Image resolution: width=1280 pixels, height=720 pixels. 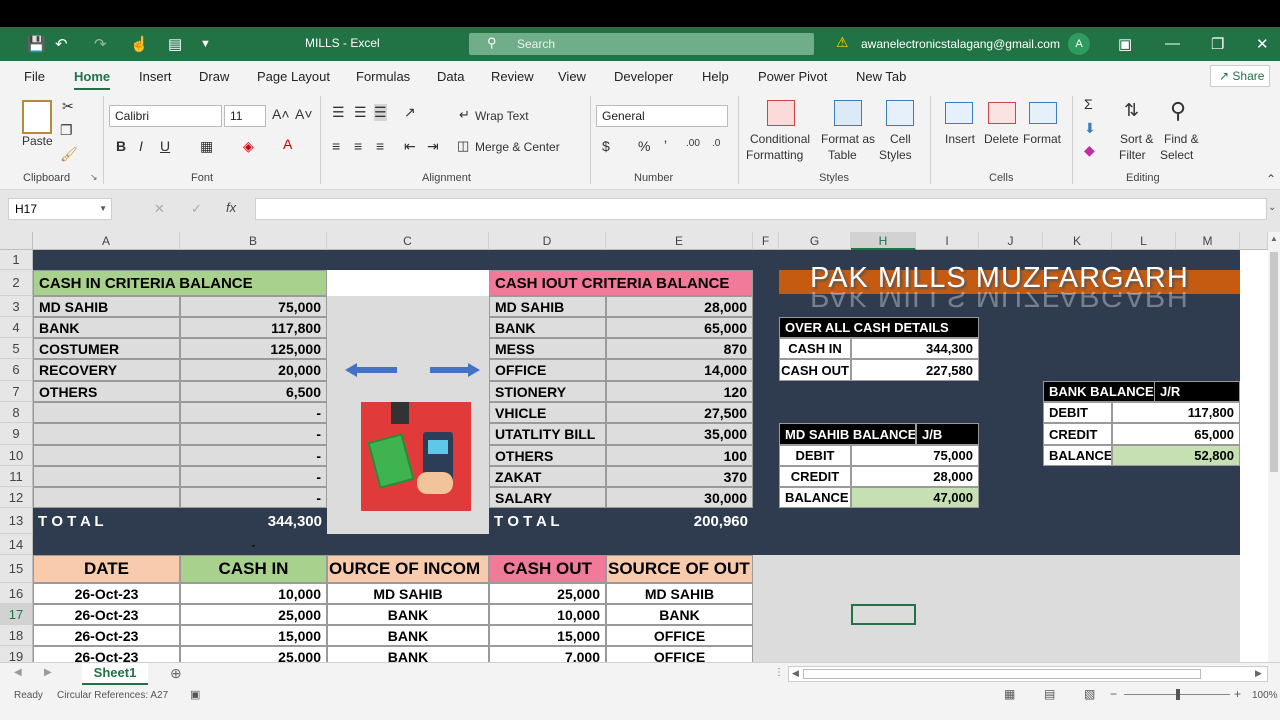 I want to click on row-header-13: 13, so click(x=16, y=521).